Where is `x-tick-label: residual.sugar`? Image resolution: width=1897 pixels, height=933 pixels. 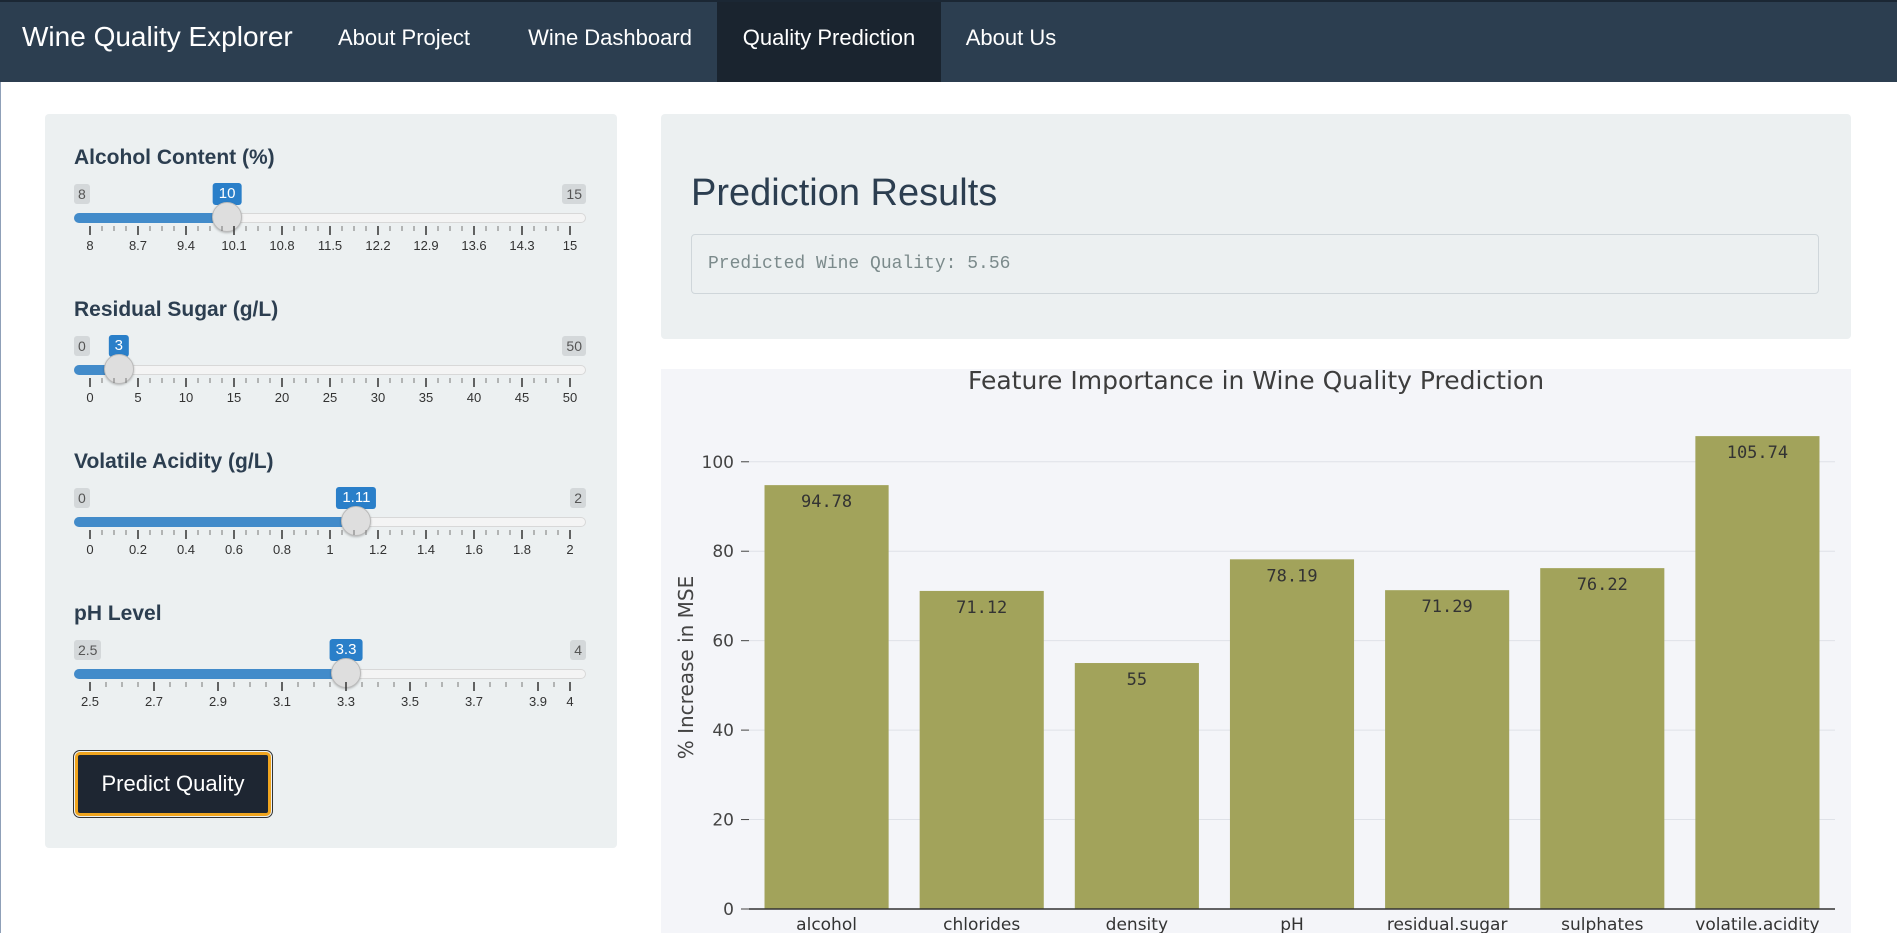
x-tick-label: residual.sugar is located at coordinates (1447, 924).